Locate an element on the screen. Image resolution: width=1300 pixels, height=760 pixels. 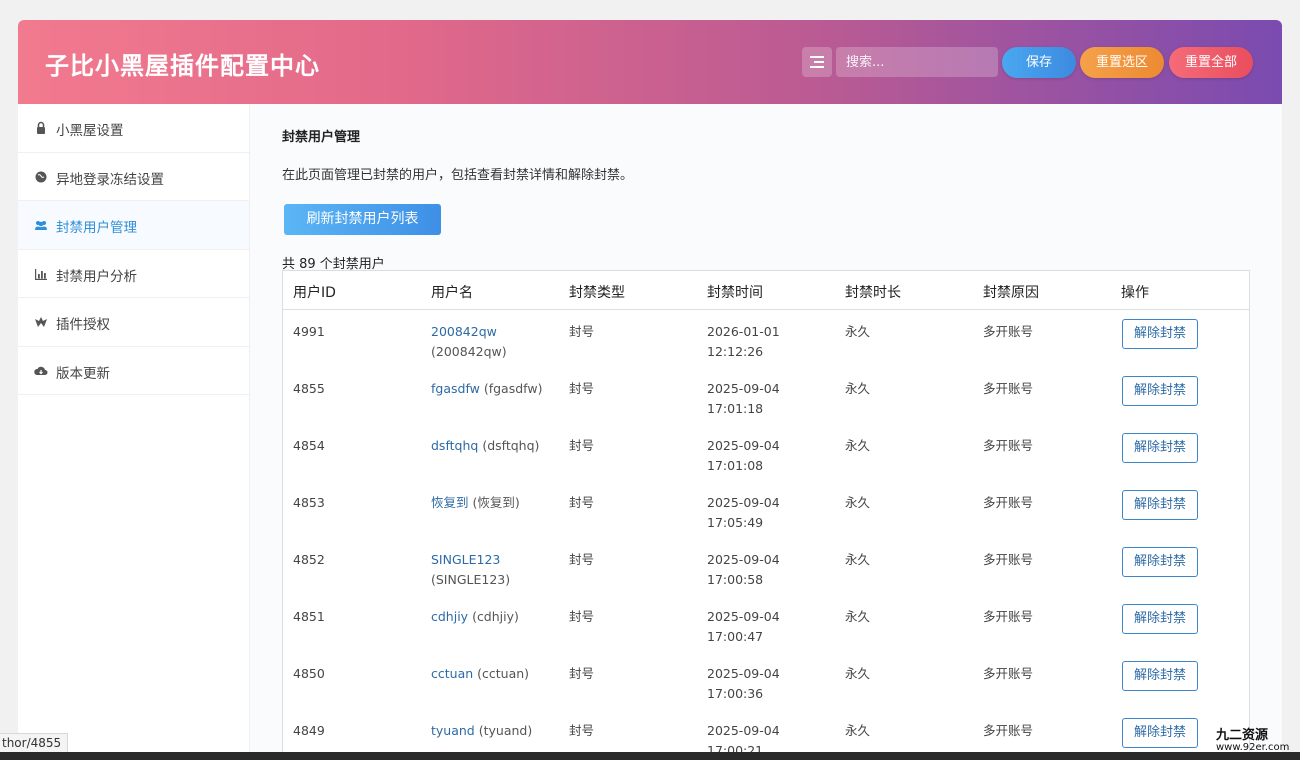
reset-all-button: 重置全部 is located at coordinates (1211, 62).